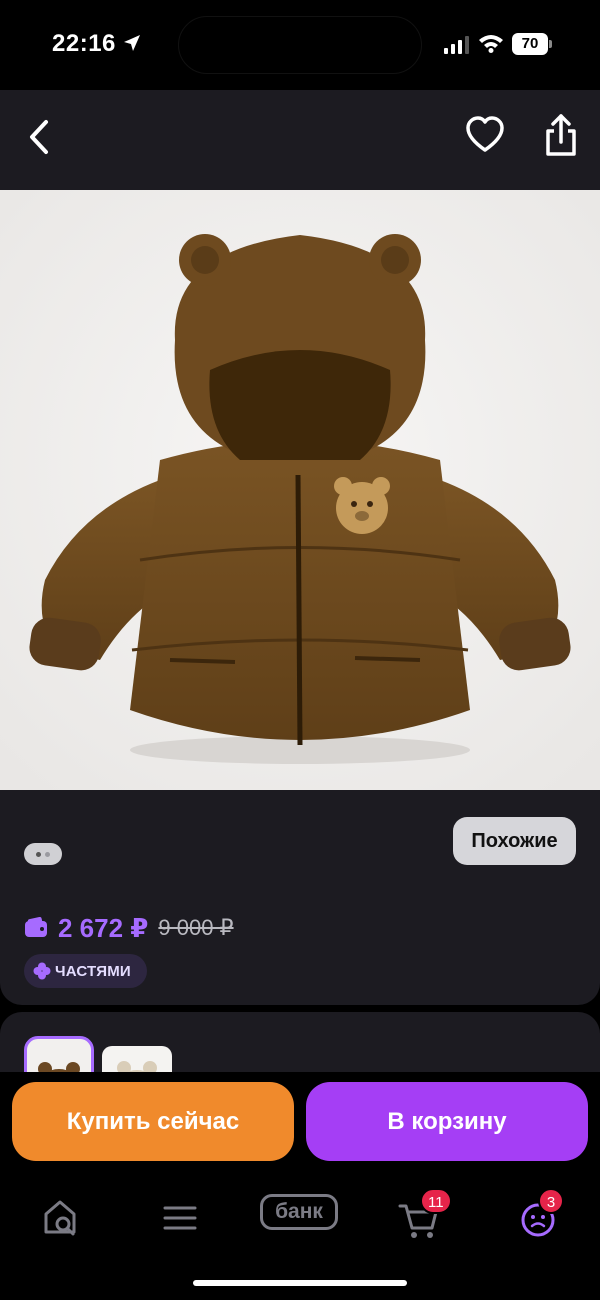 Image resolution: width=600 pixels, height=1300 pixels. Describe the element at coordinates (43, 854) in the screenshot. I see `gallery-pager` at that location.